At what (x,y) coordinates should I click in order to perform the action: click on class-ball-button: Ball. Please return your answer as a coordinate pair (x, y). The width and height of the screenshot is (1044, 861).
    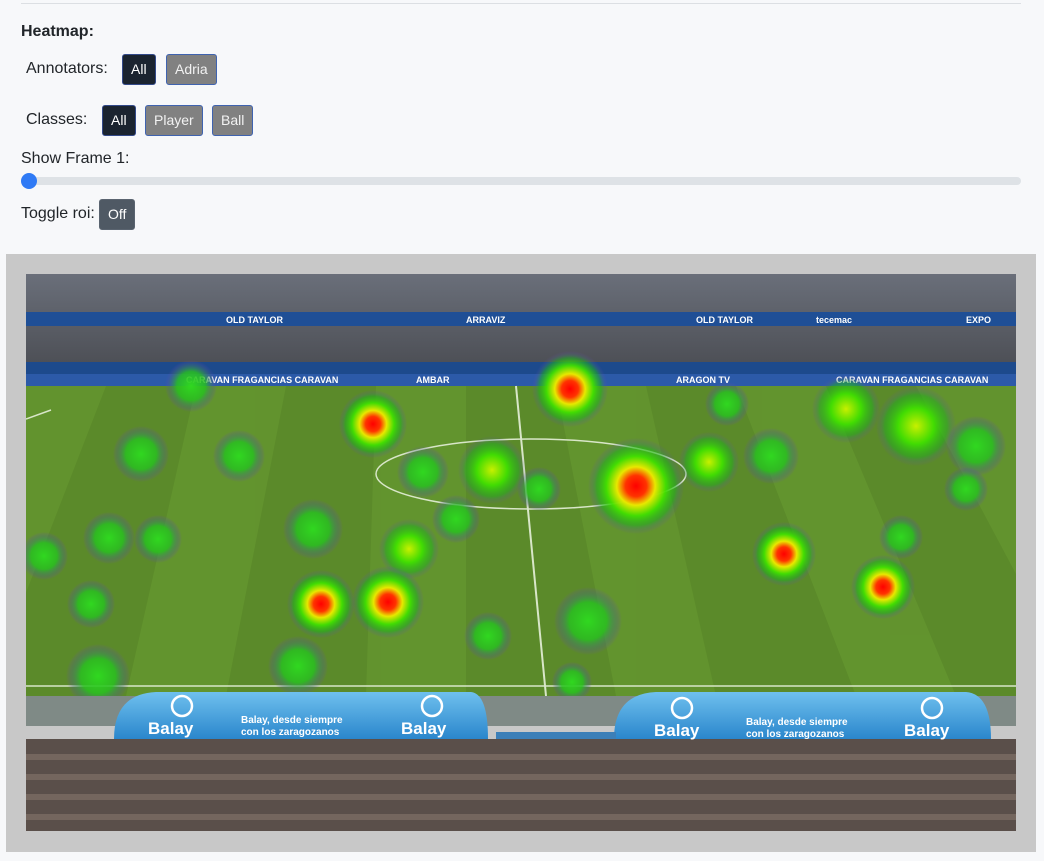
    Looking at the image, I should click on (233, 120).